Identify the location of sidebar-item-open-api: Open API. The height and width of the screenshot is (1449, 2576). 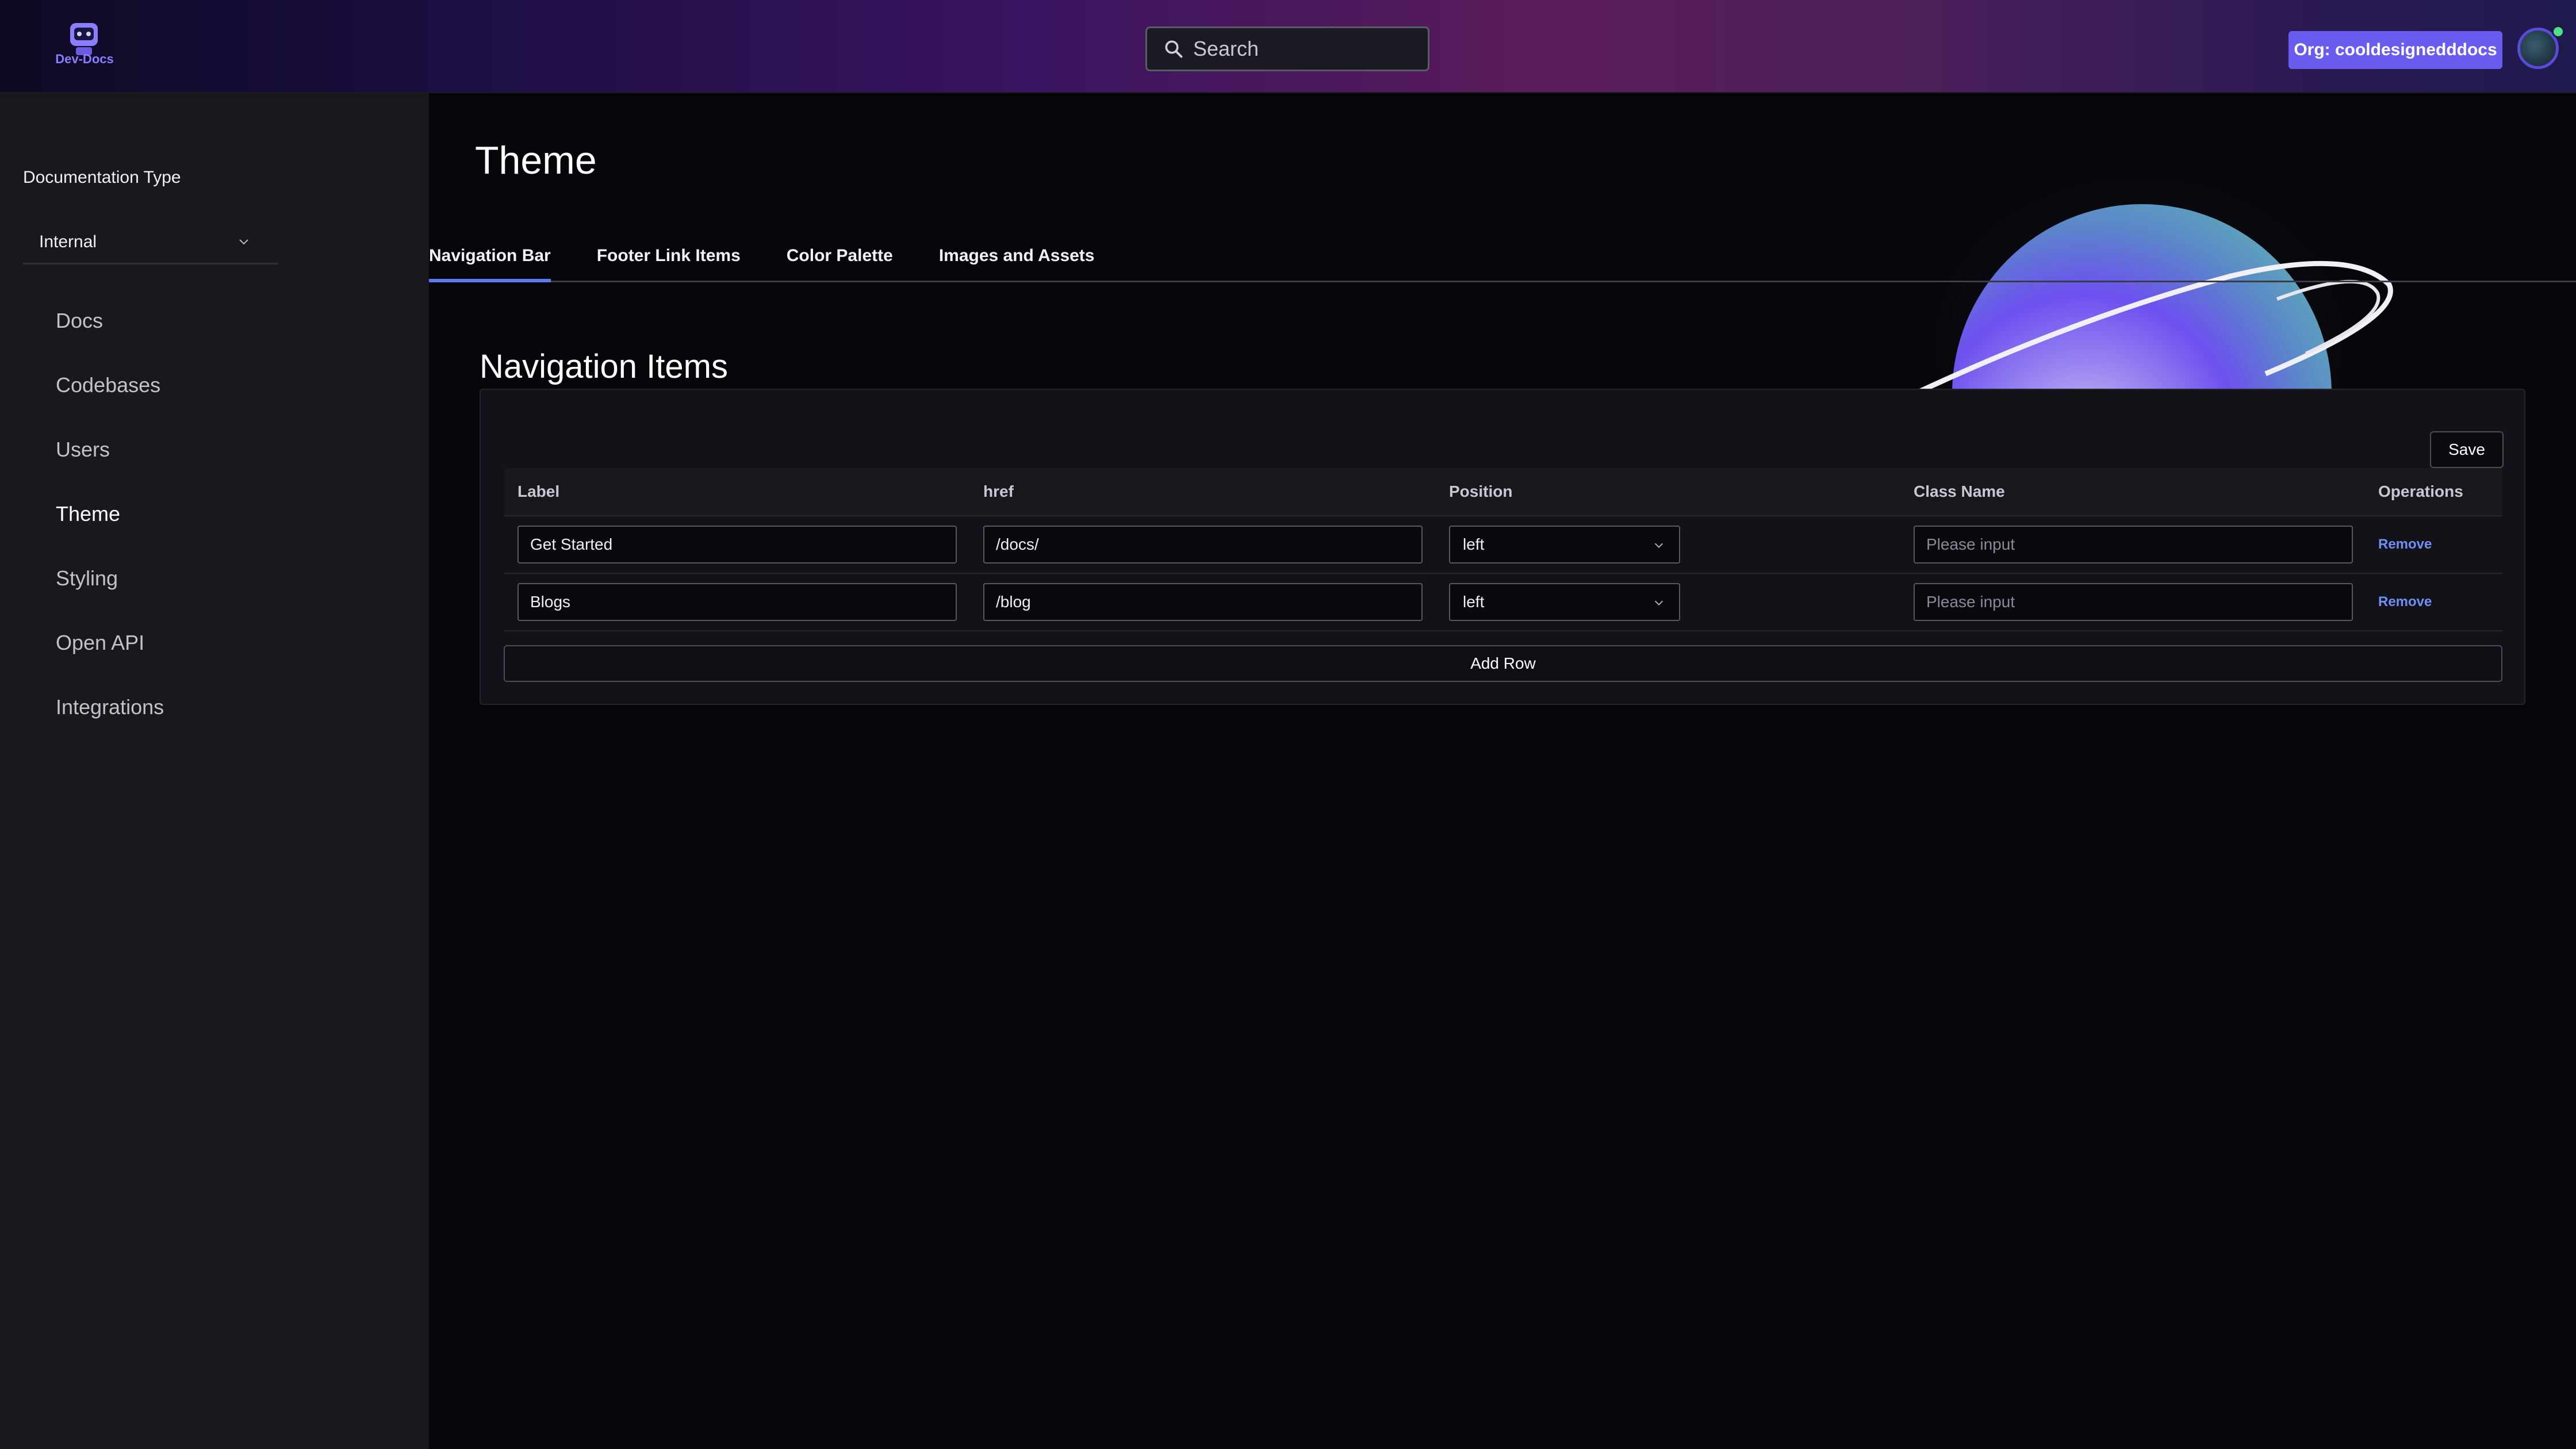
(214, 643).